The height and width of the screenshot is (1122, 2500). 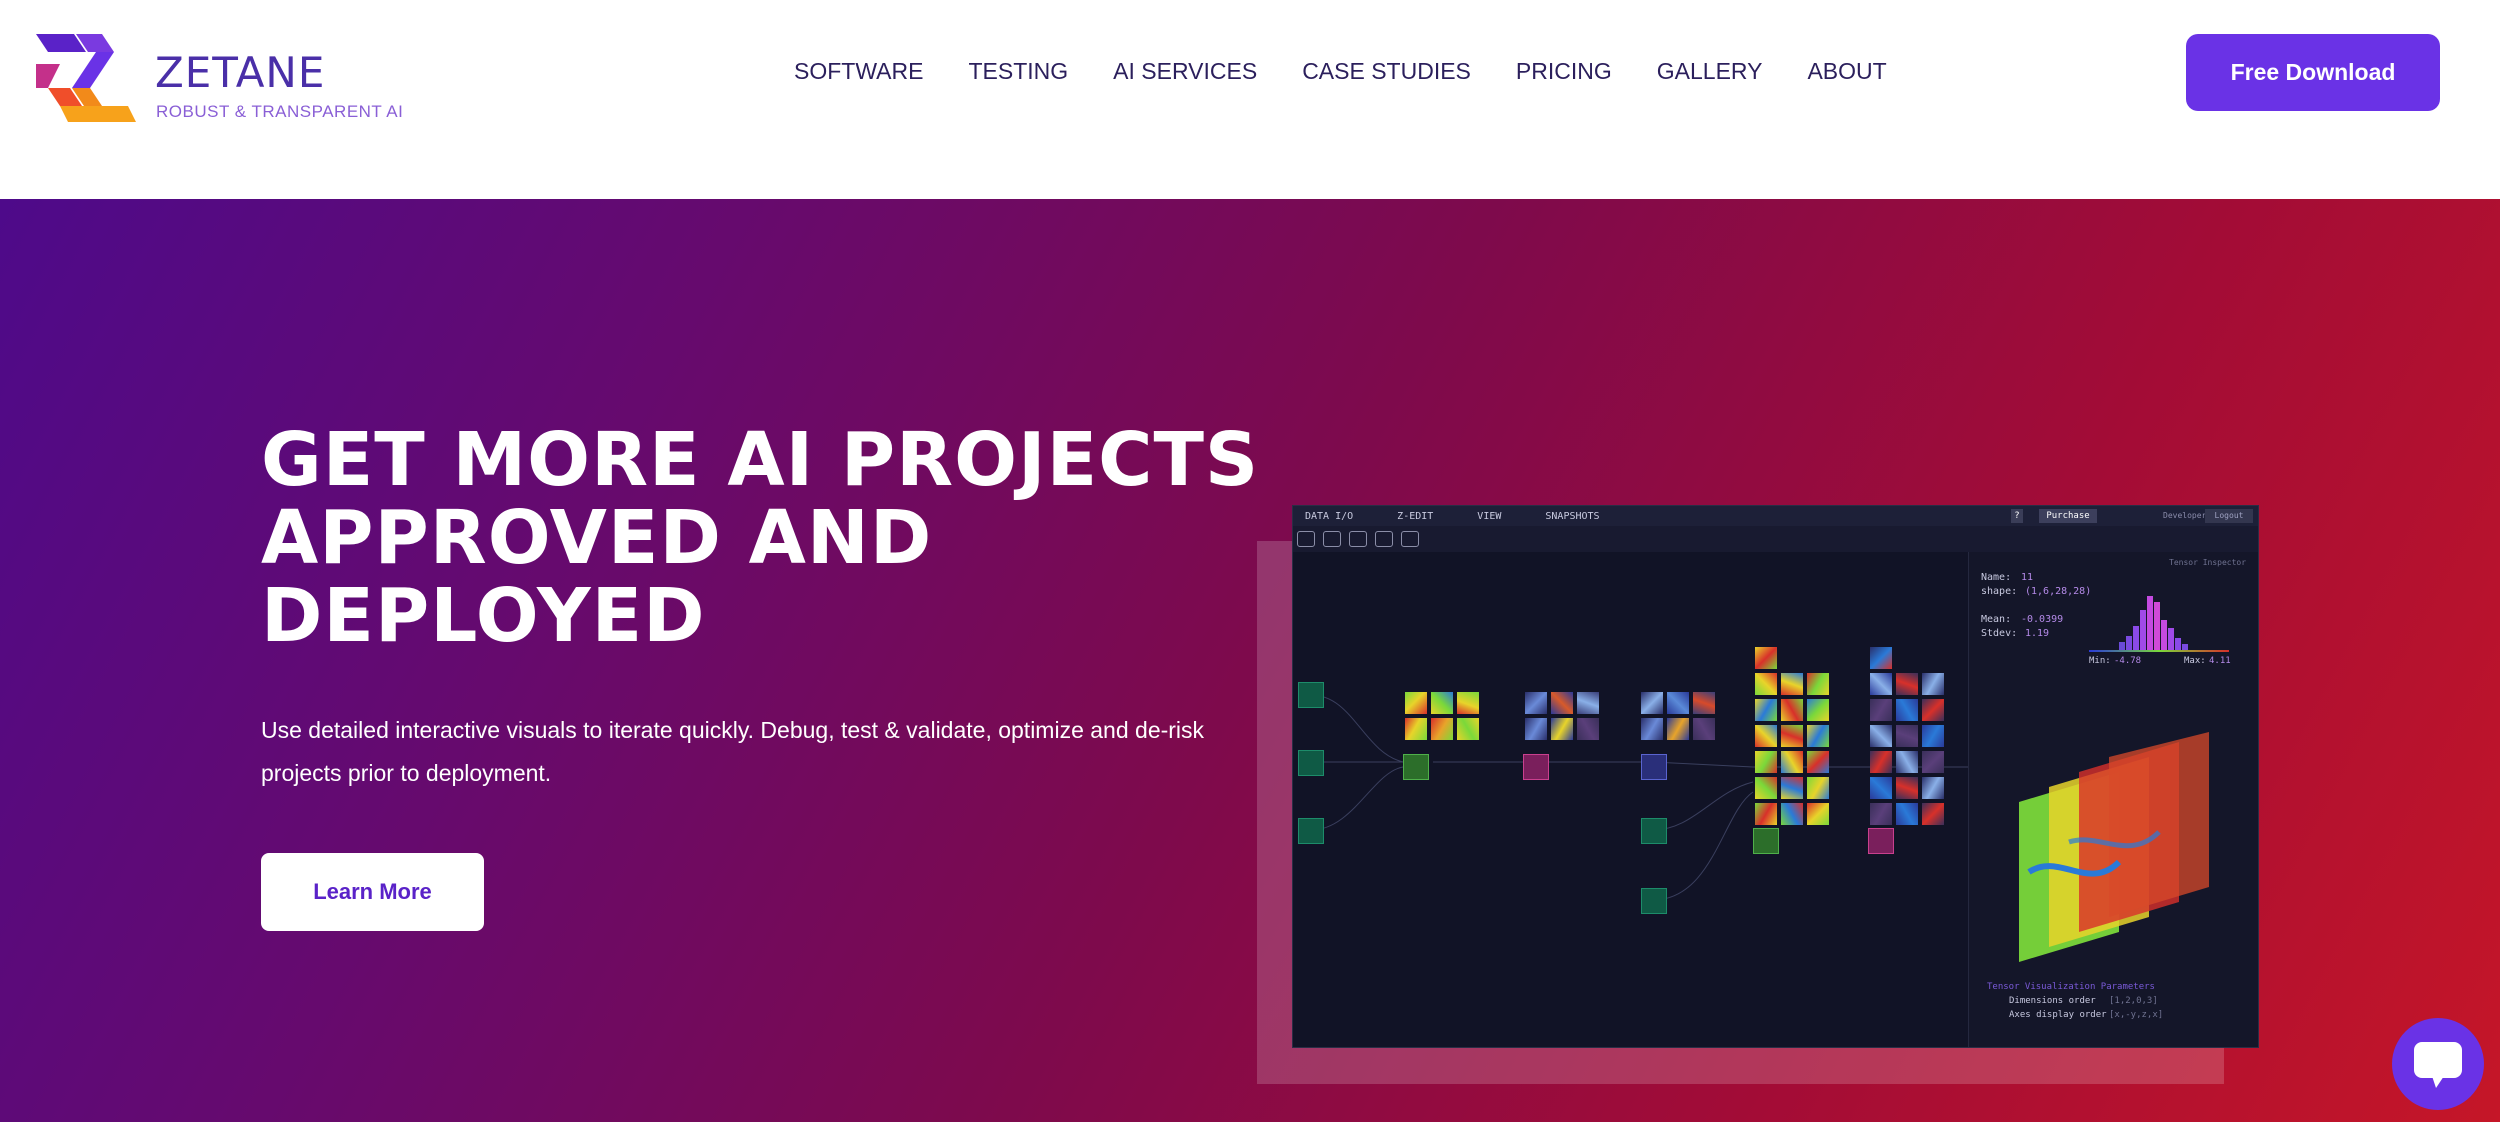 I want to click on learn-more-button: Learn More, so click(x=372, y=892).